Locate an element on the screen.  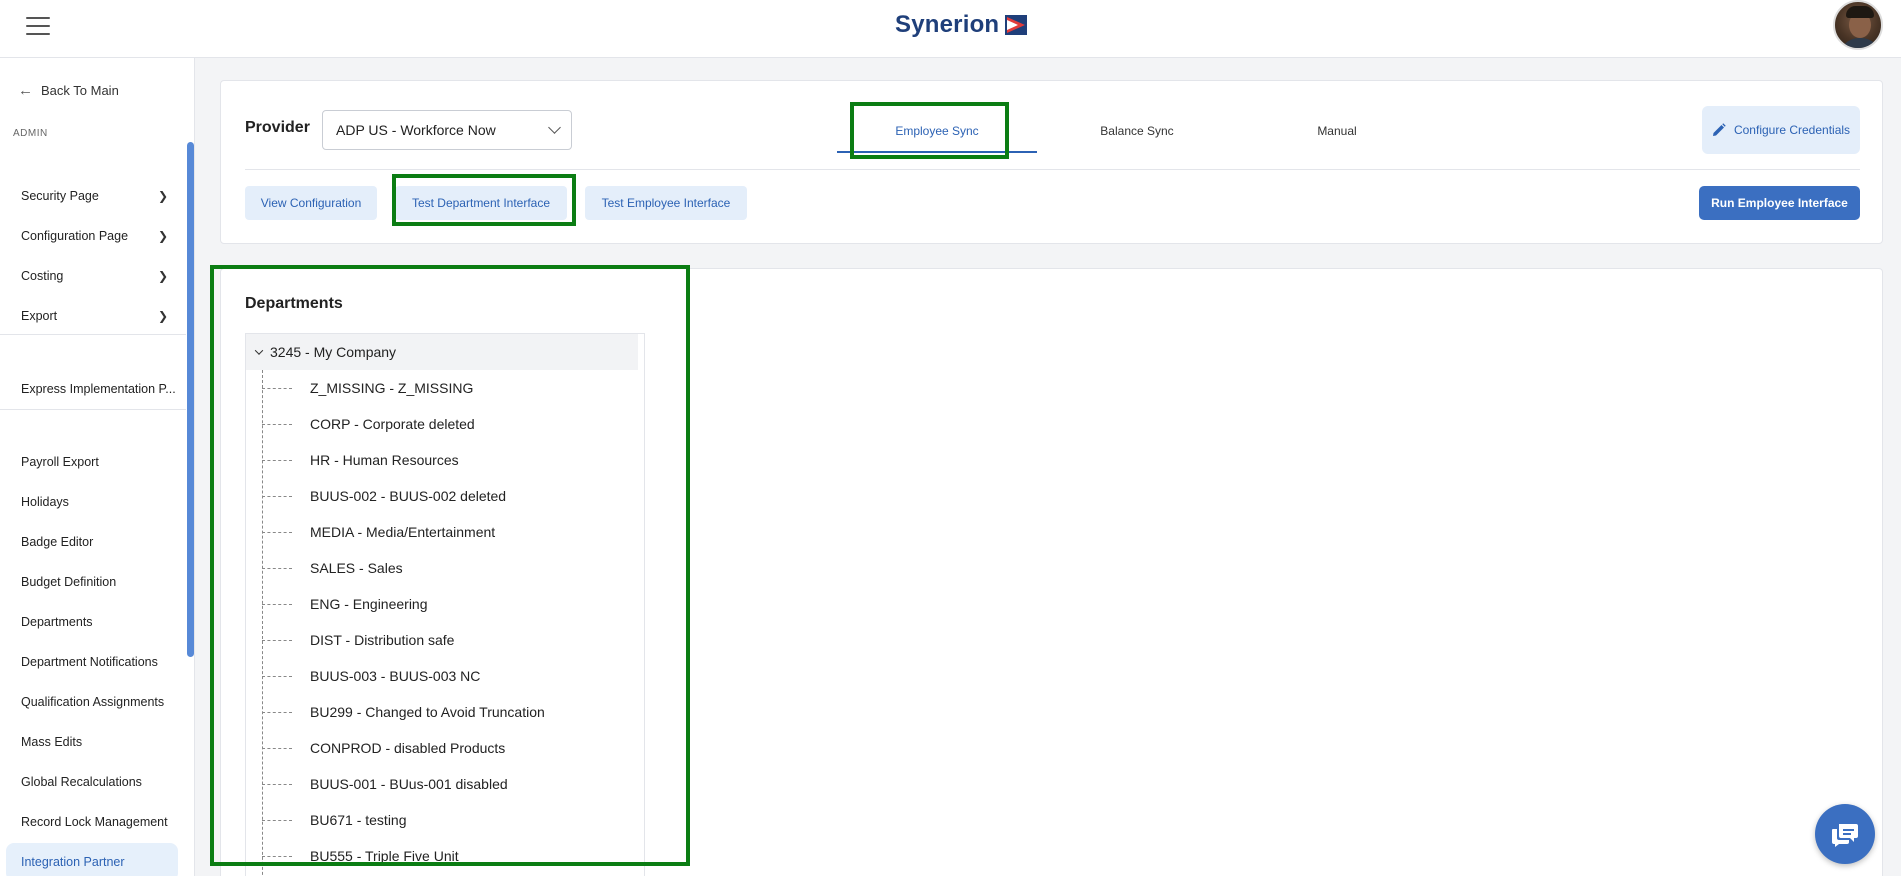
button-label: Test Department Interface is located at coordinates (481, 203).